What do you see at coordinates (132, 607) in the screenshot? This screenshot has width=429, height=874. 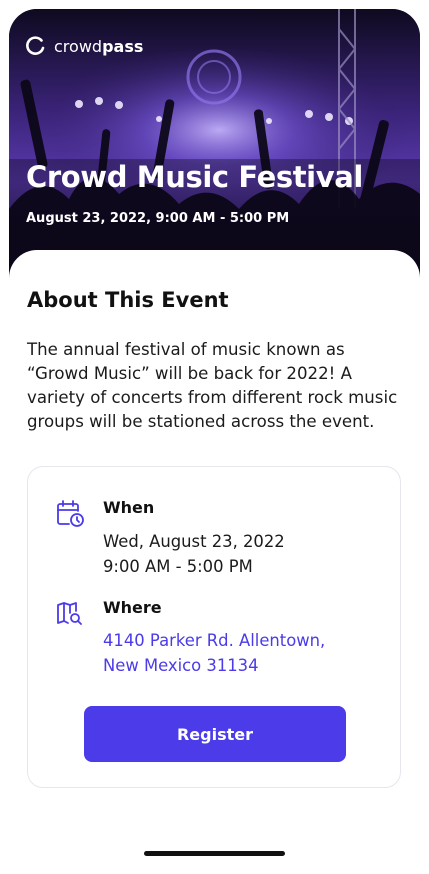 I see `where-label: Where` at bounding box center [132, 607].